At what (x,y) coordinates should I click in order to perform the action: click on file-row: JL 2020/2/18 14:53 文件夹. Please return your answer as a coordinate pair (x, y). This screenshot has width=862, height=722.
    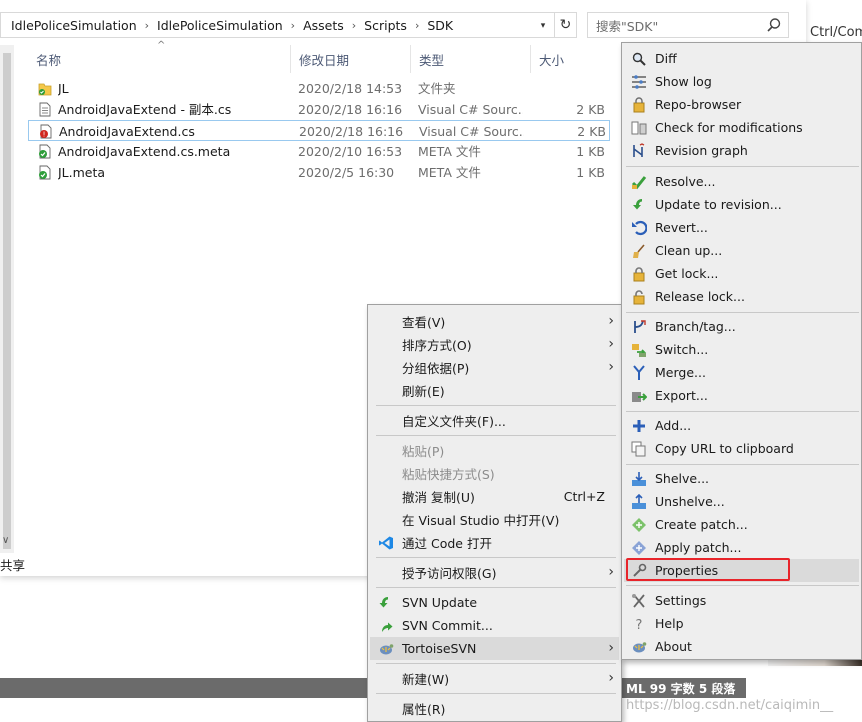
    Looking at the image, I should click on (319, 88).